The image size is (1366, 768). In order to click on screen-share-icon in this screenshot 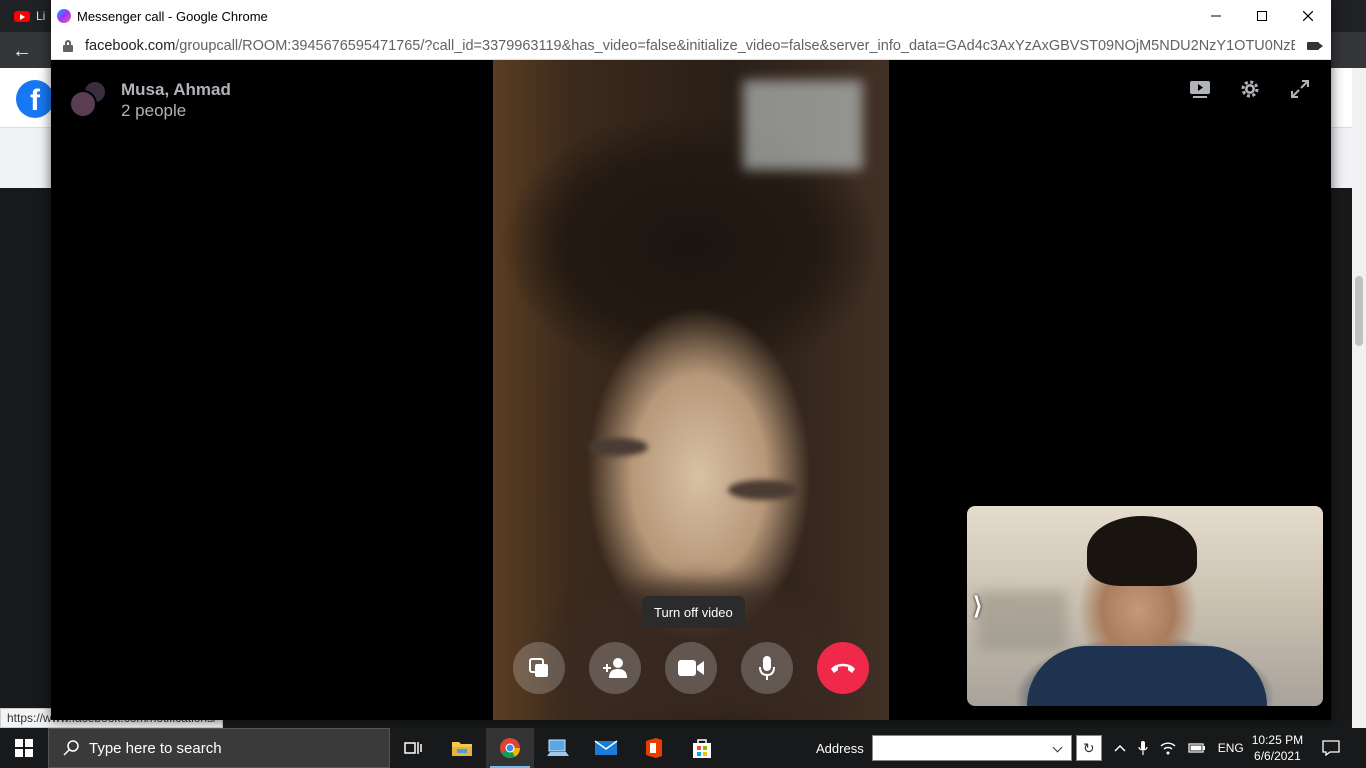, I will do `click(538, 667)`.